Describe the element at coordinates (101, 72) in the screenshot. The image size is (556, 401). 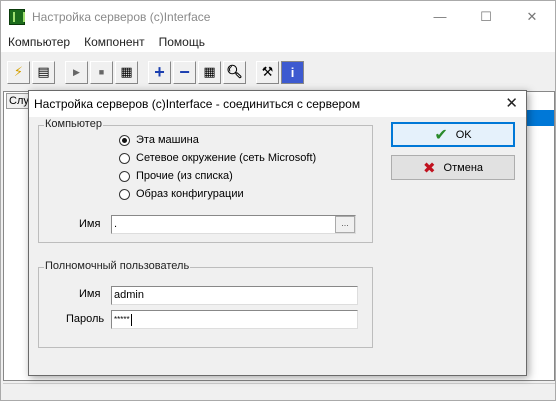
I see `stop-icon: ■` at that location.